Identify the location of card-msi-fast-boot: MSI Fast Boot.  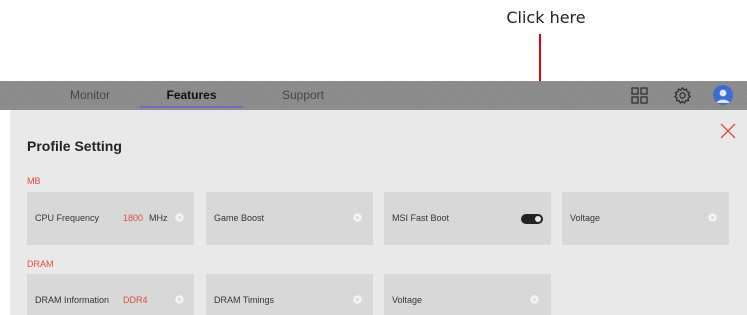
(467, 218).